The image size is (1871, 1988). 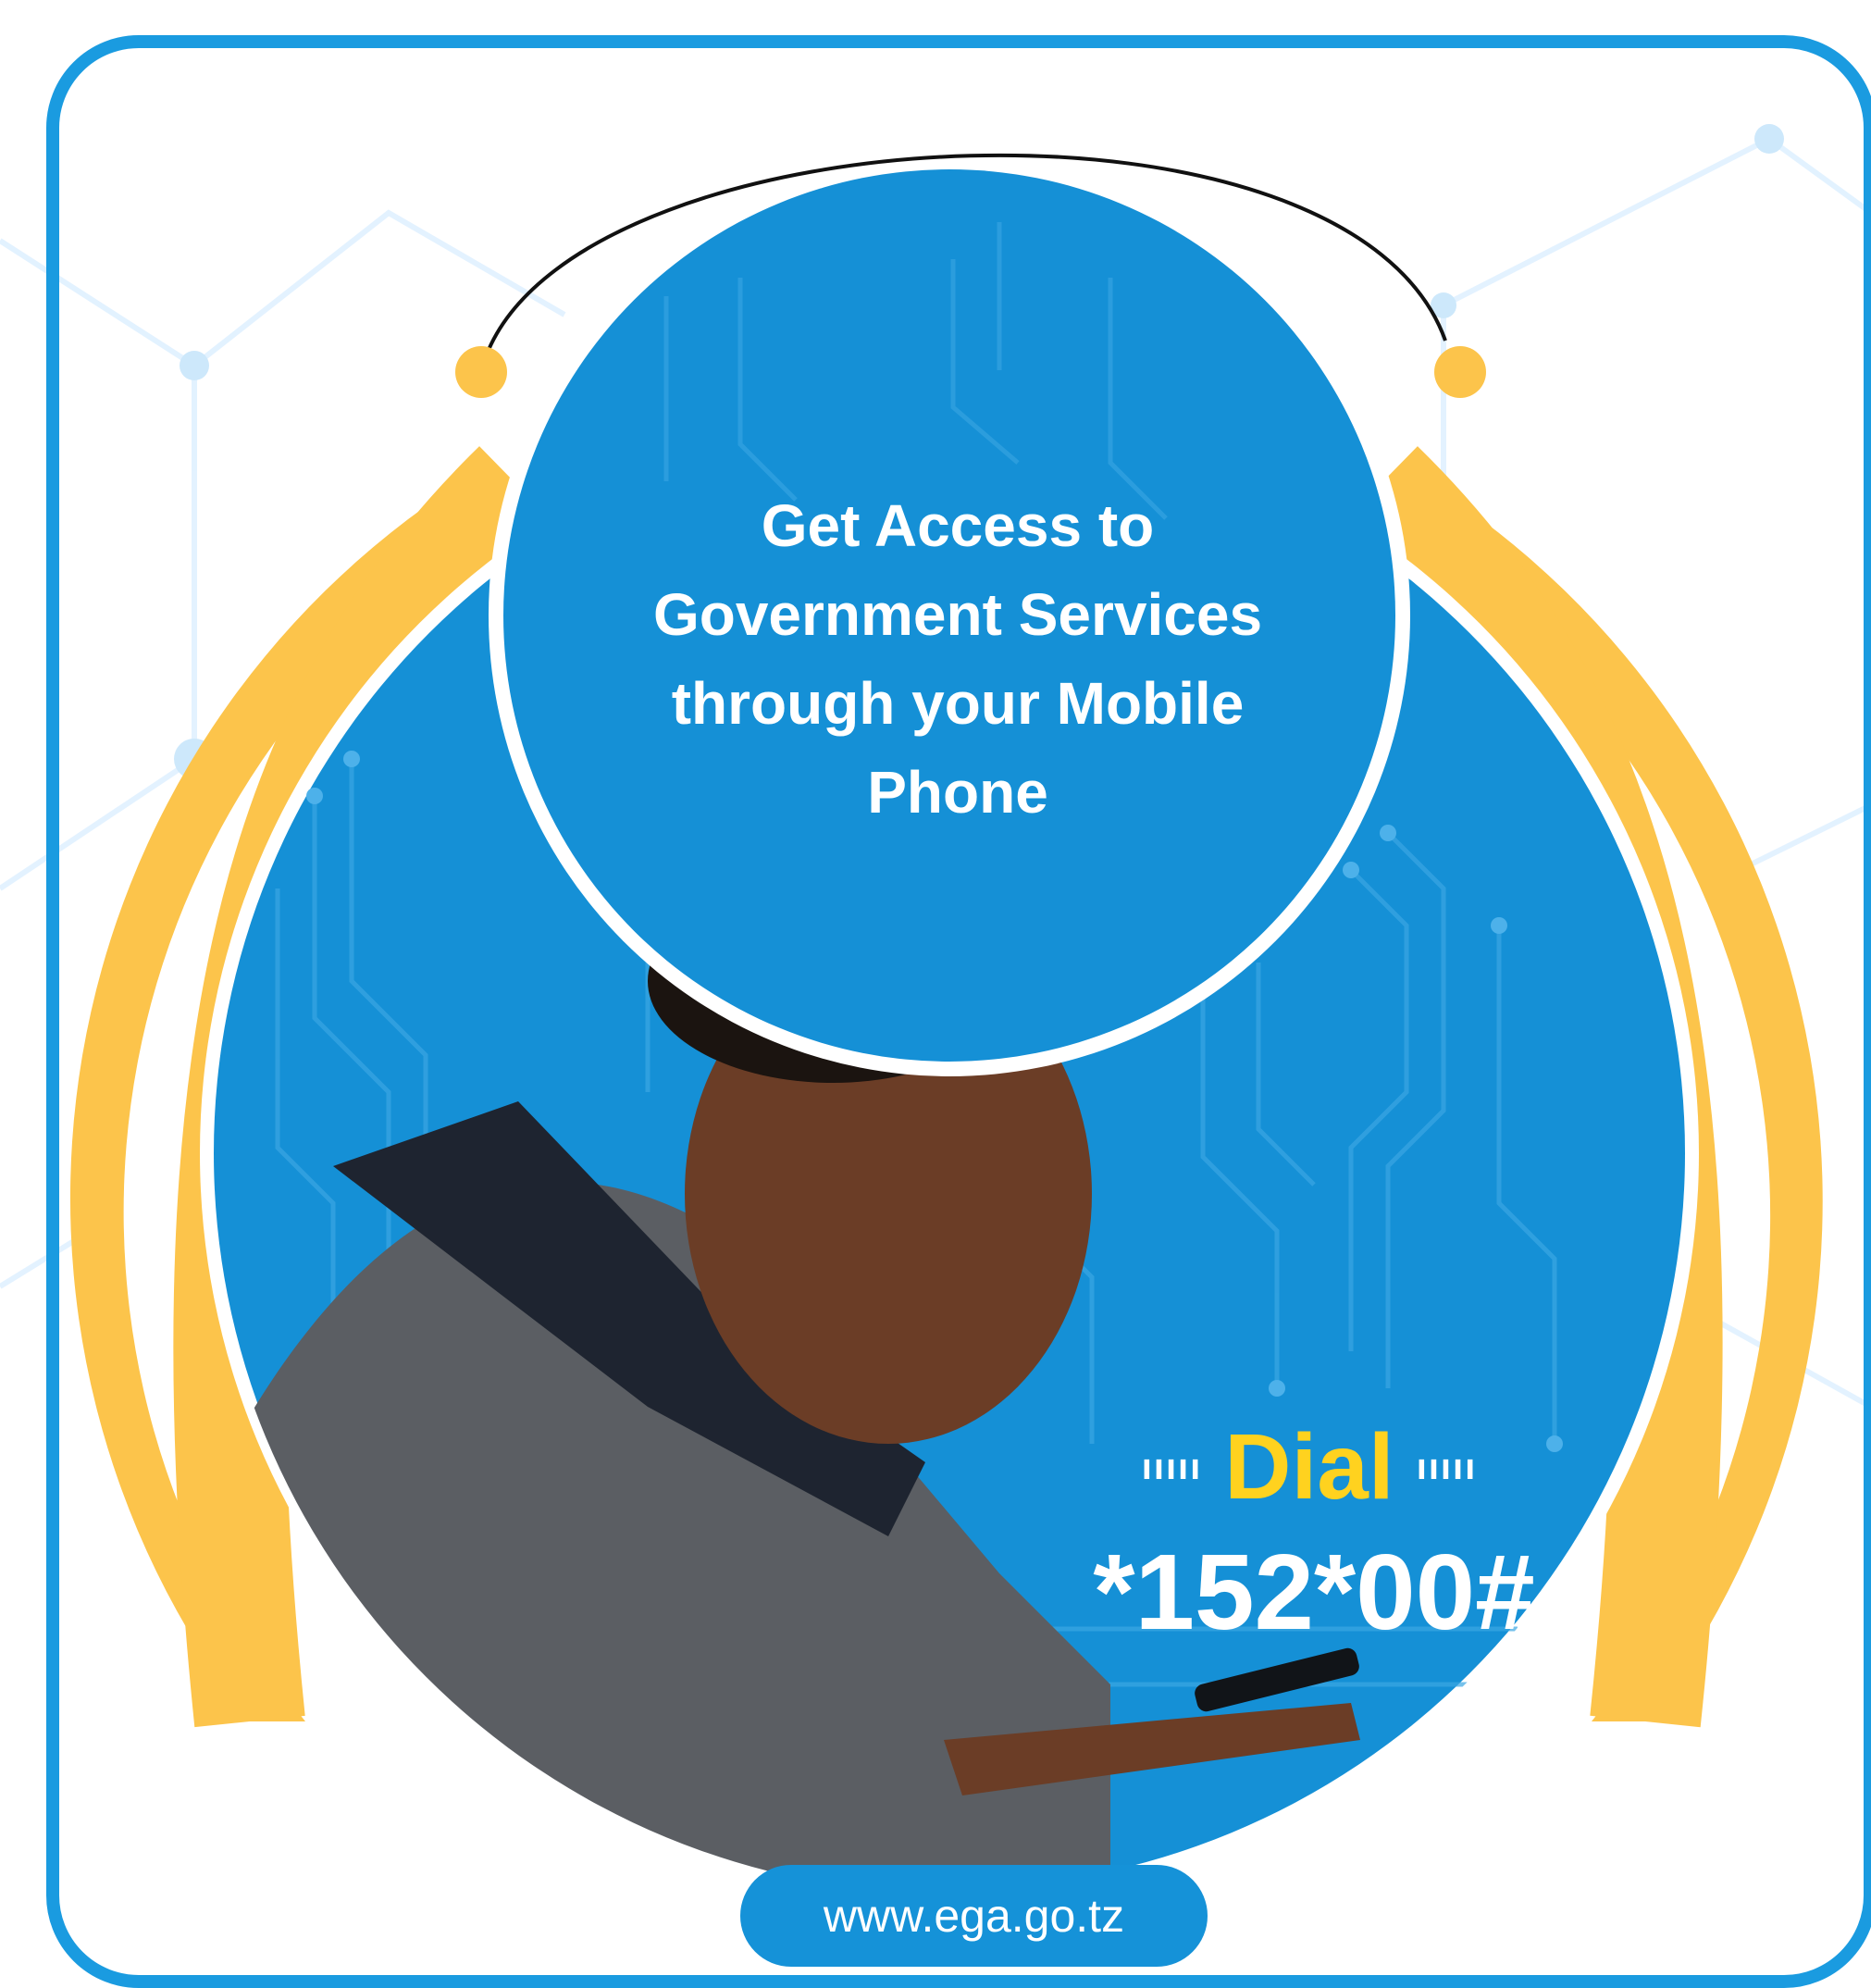 I want to click on headline-line-4: Phone, so click(x=958, y=792).